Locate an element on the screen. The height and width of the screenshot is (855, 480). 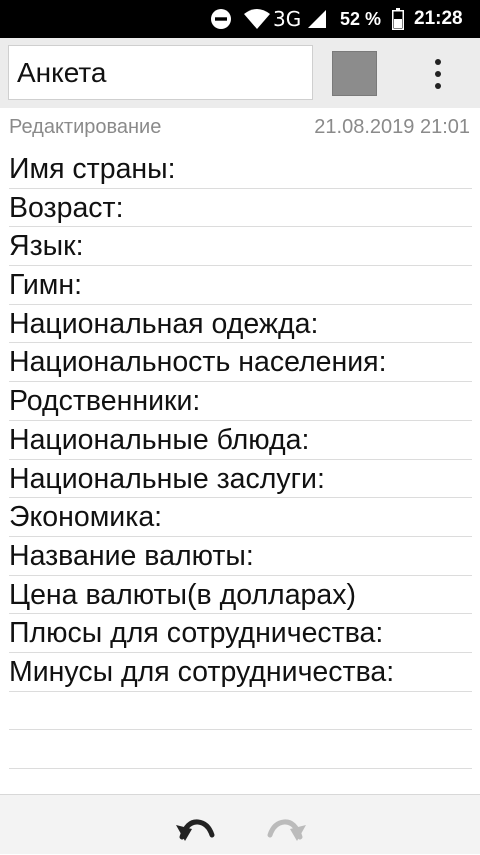
note-line: Экономика: is located at coordinates (240, 517).